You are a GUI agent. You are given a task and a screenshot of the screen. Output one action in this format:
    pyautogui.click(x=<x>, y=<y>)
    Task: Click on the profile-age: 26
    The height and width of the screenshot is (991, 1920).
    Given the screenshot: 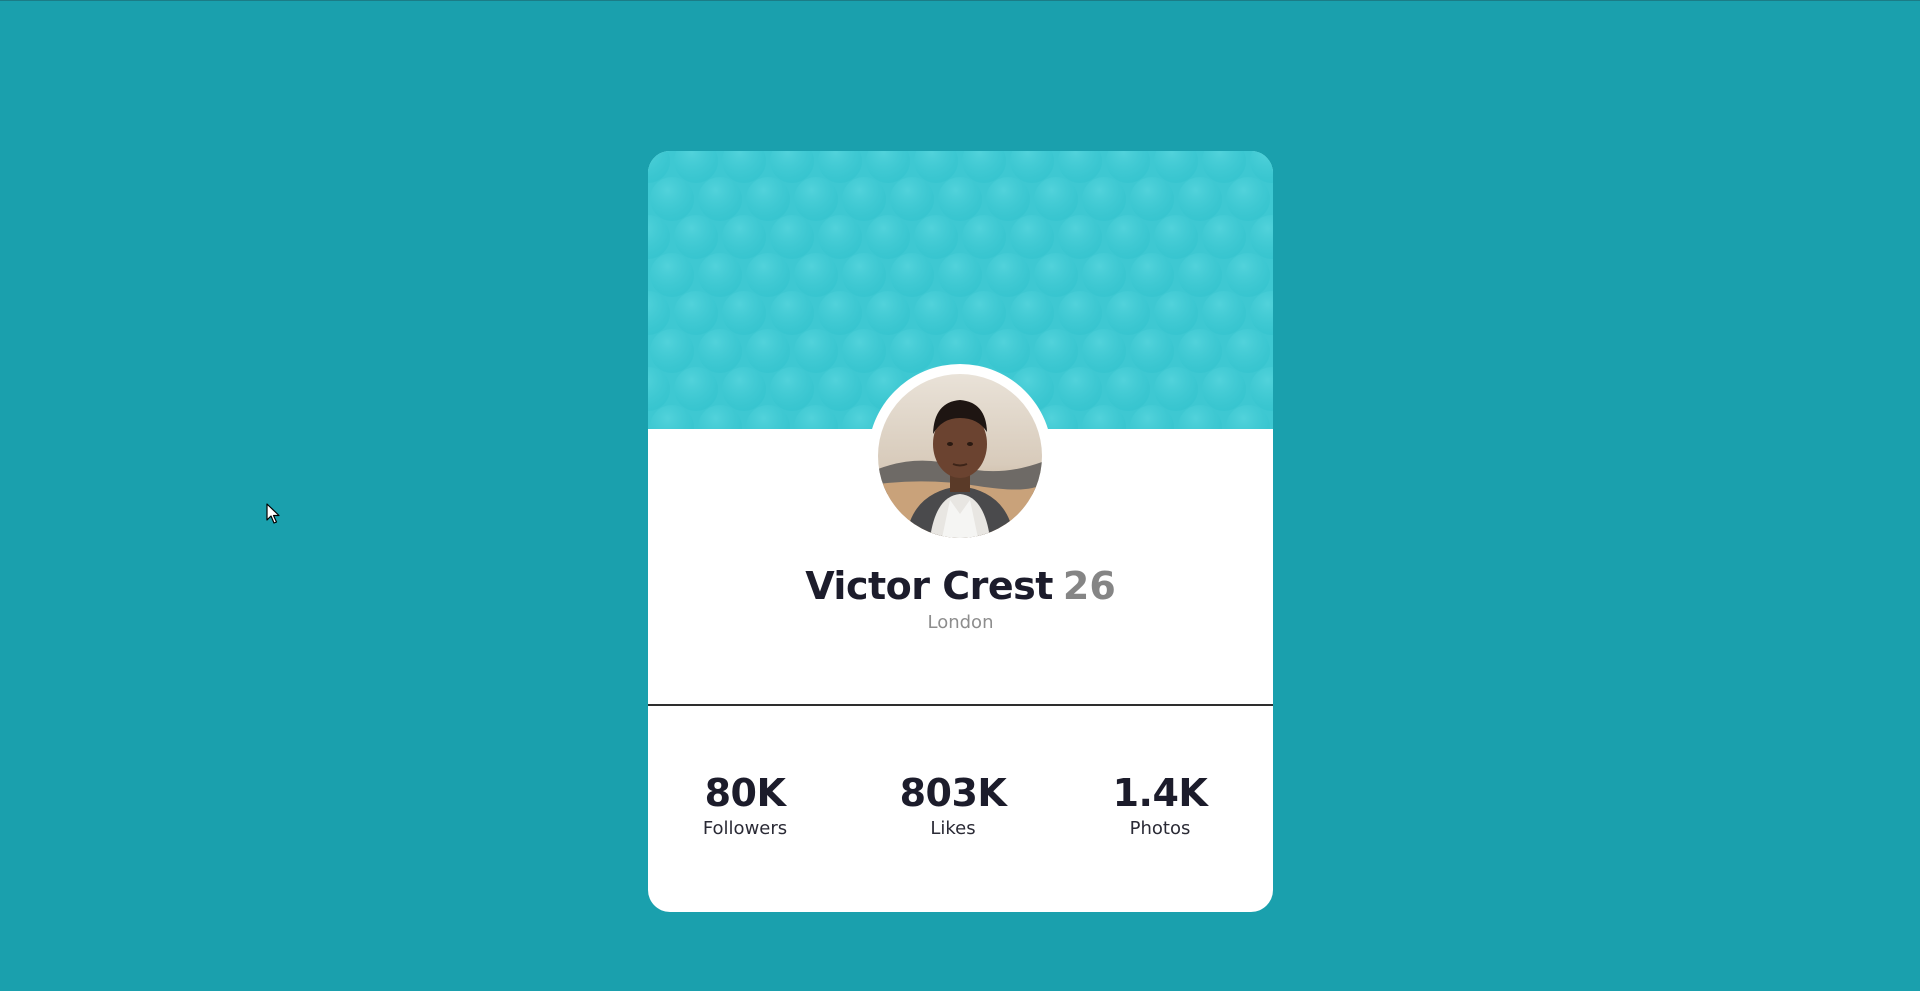 What is the action you would take?
    pyautogui.click(x=1089, y=586)
    